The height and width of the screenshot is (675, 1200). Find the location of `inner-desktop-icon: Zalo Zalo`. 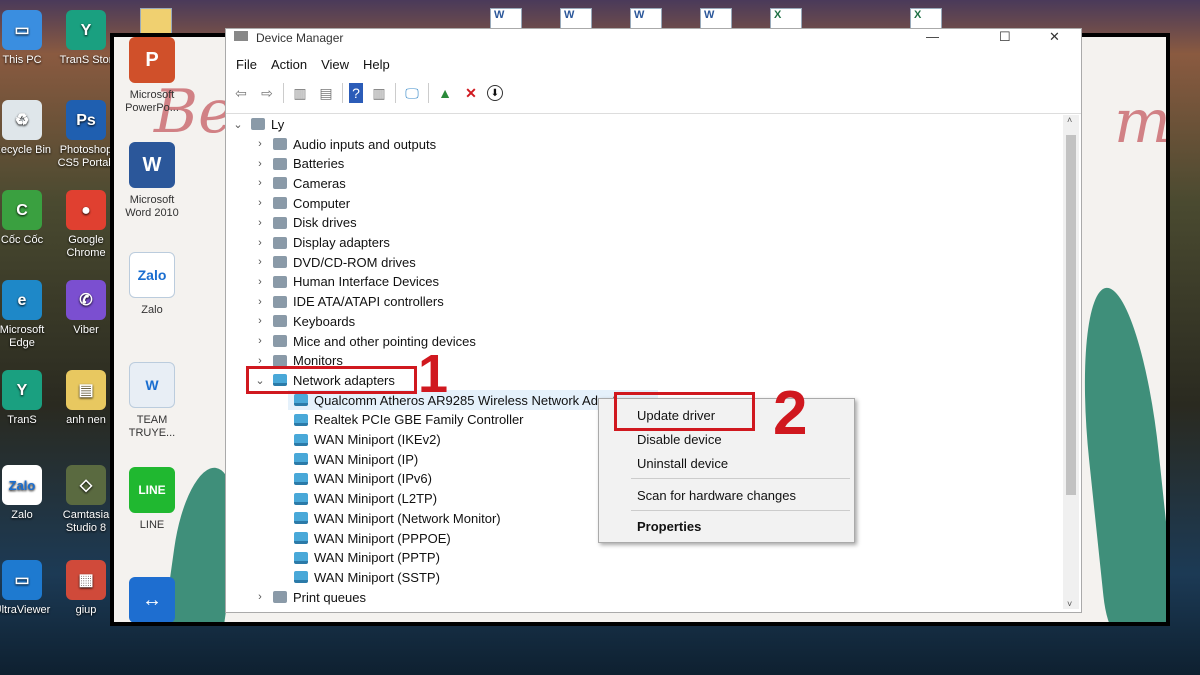

inner-desktop-icon: Zalo Zalo is located at coordinates (152, 284).